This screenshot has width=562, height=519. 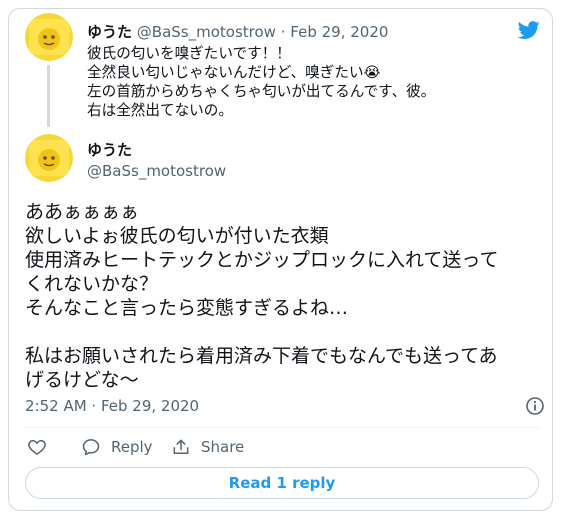 What do you see at coordinates (223, 447) in the screenshot?
I see `share-label: Share` at bounding box center [223, 447].